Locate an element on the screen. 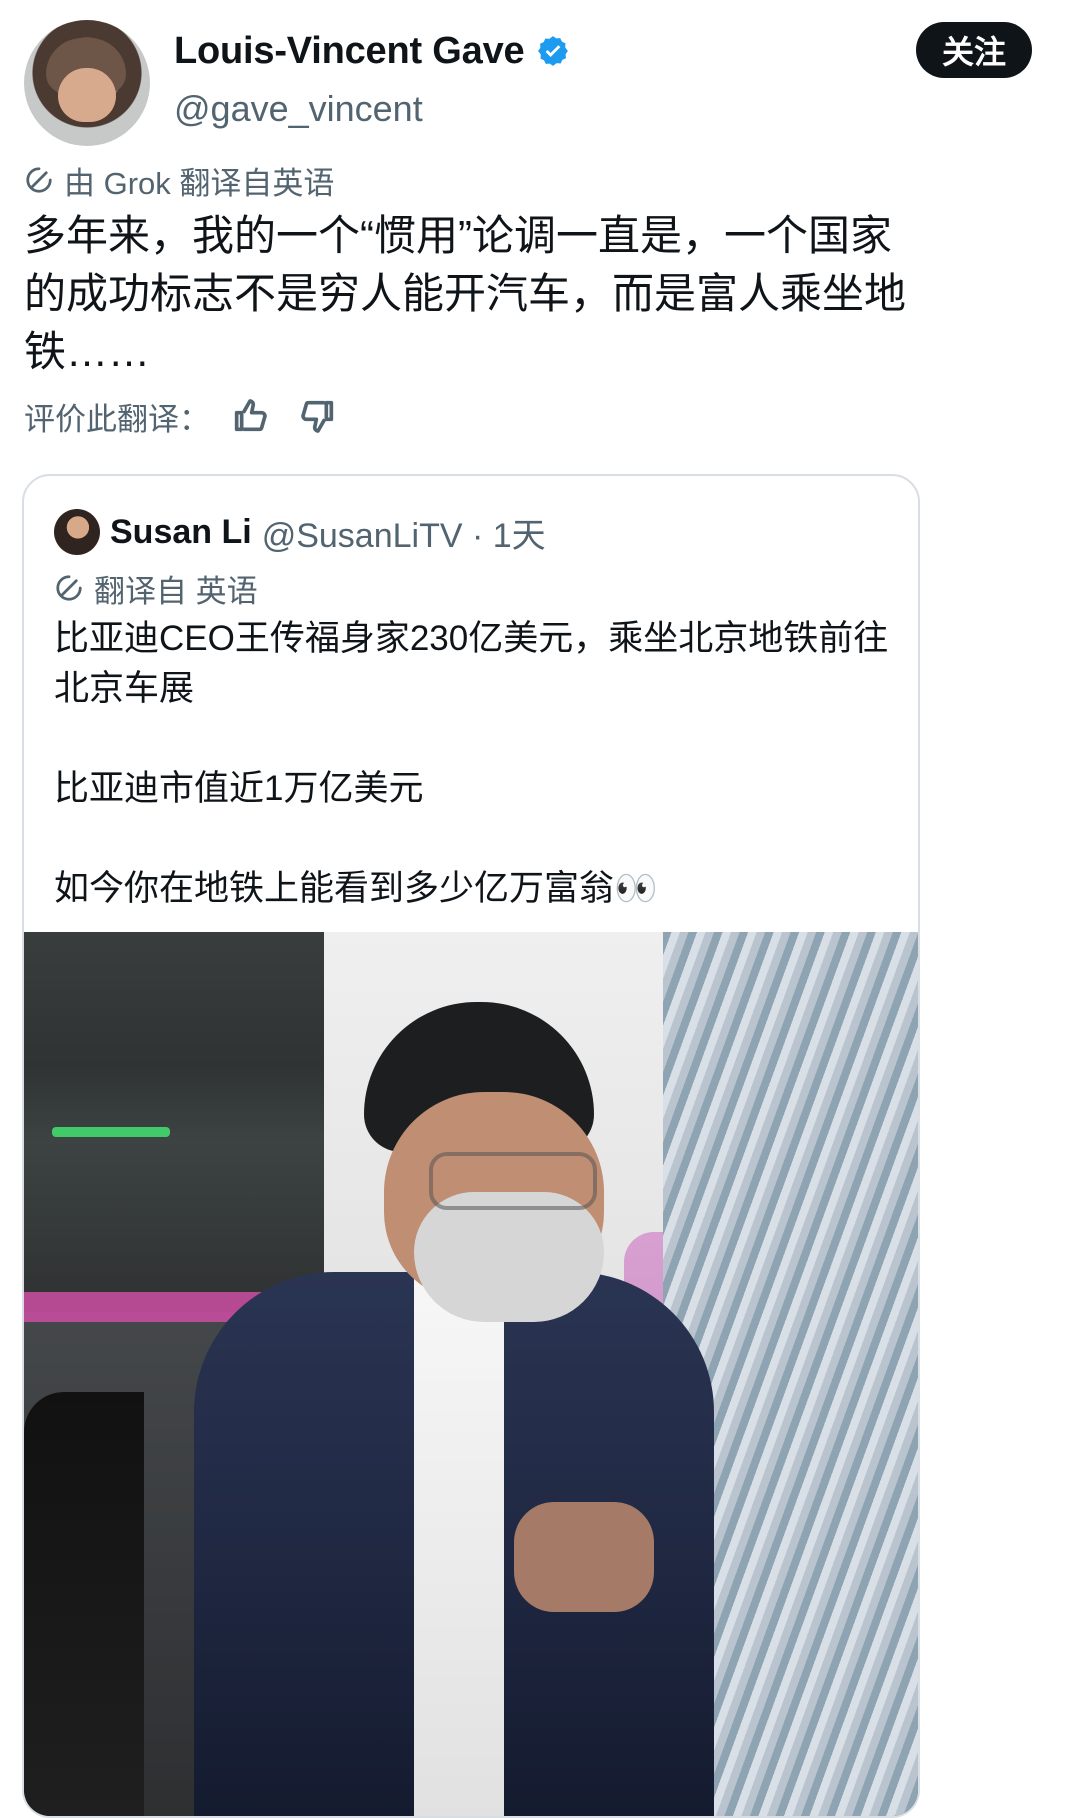 The image size is (1080, 1818). quoted-translation-notice: 翻译自 英语 is located at coordinates (176, 591).